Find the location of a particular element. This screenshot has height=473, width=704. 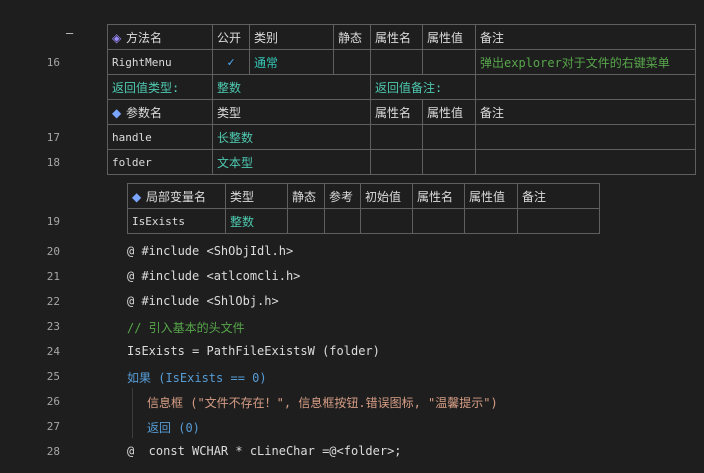

local-attr-value-cell is located at coordinates (491, 221).